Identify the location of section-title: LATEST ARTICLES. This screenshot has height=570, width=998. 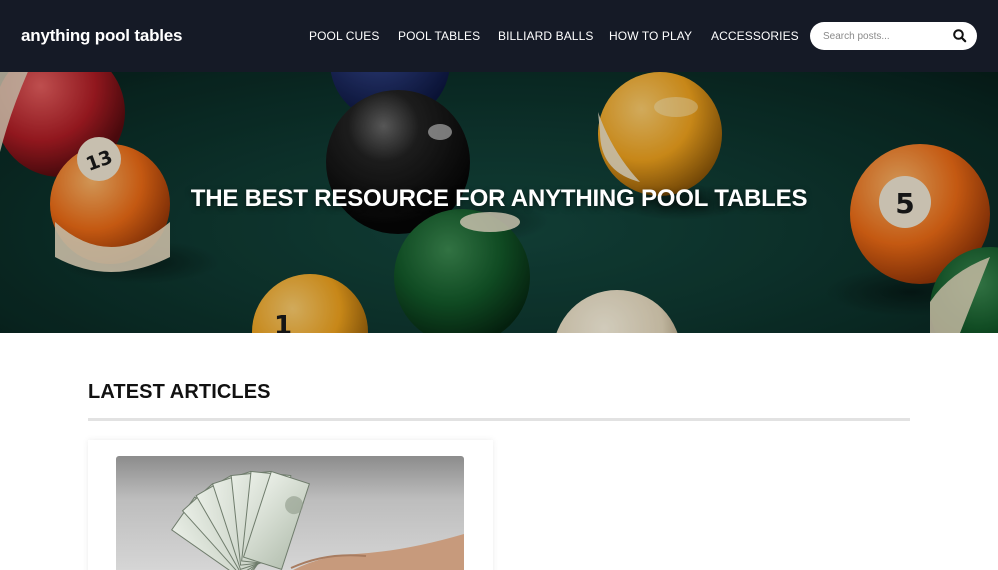
(179, 392).